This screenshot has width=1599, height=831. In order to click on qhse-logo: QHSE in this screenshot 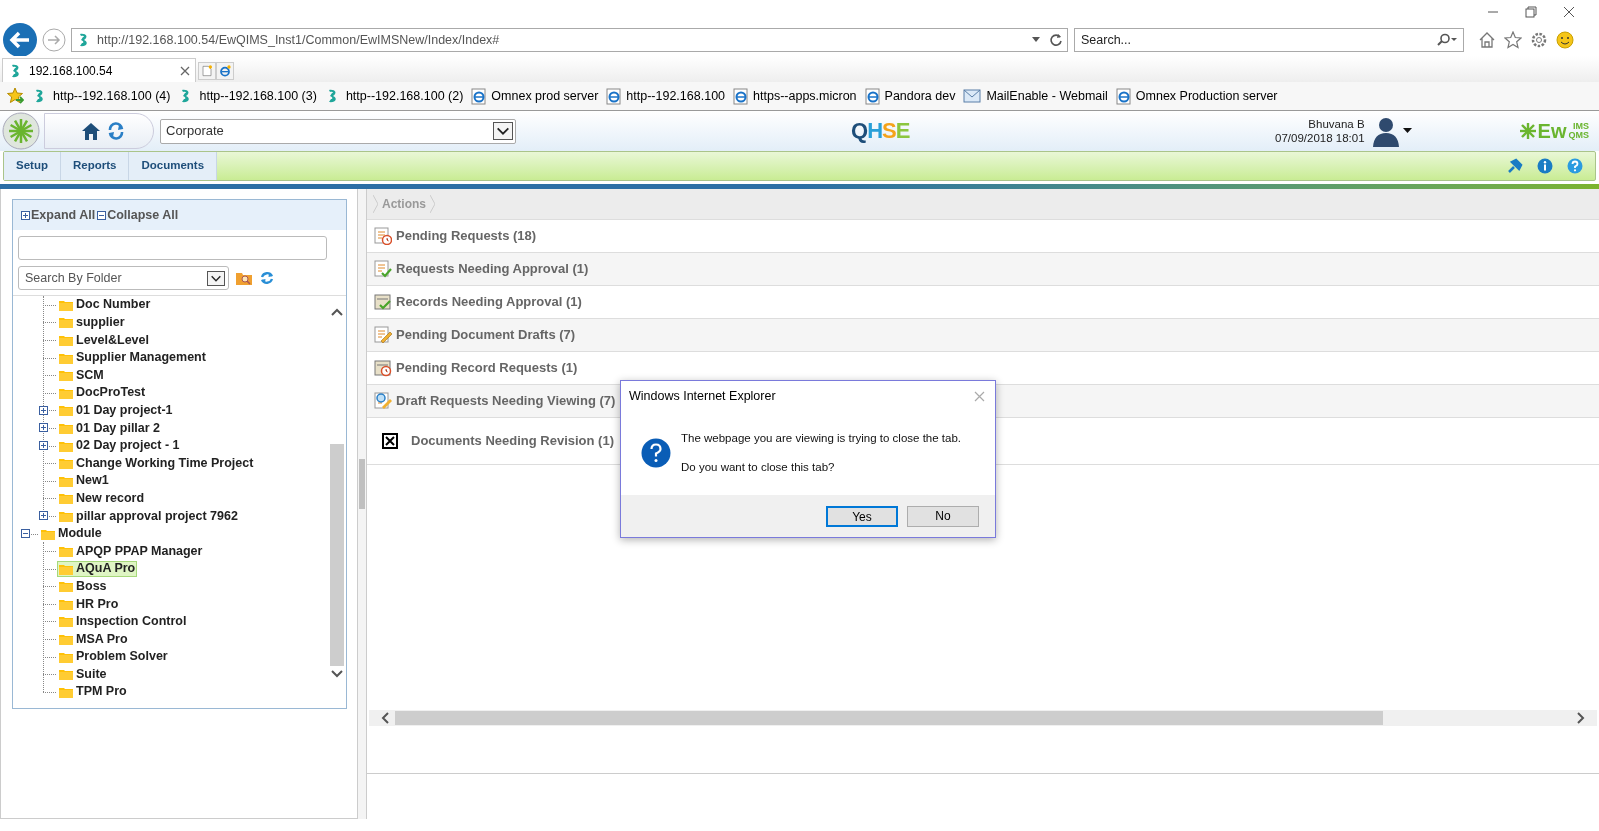, I will do `click(880, 131)`.